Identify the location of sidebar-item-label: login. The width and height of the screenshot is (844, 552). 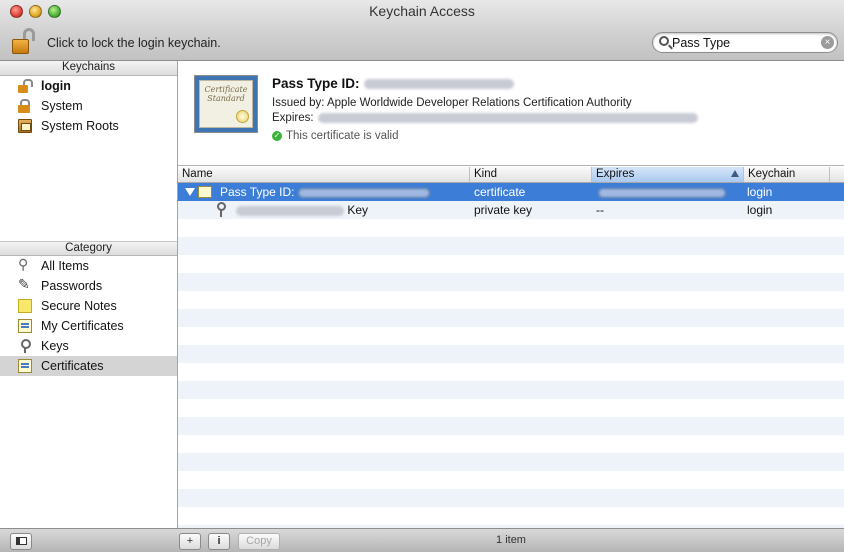
(56, 86).